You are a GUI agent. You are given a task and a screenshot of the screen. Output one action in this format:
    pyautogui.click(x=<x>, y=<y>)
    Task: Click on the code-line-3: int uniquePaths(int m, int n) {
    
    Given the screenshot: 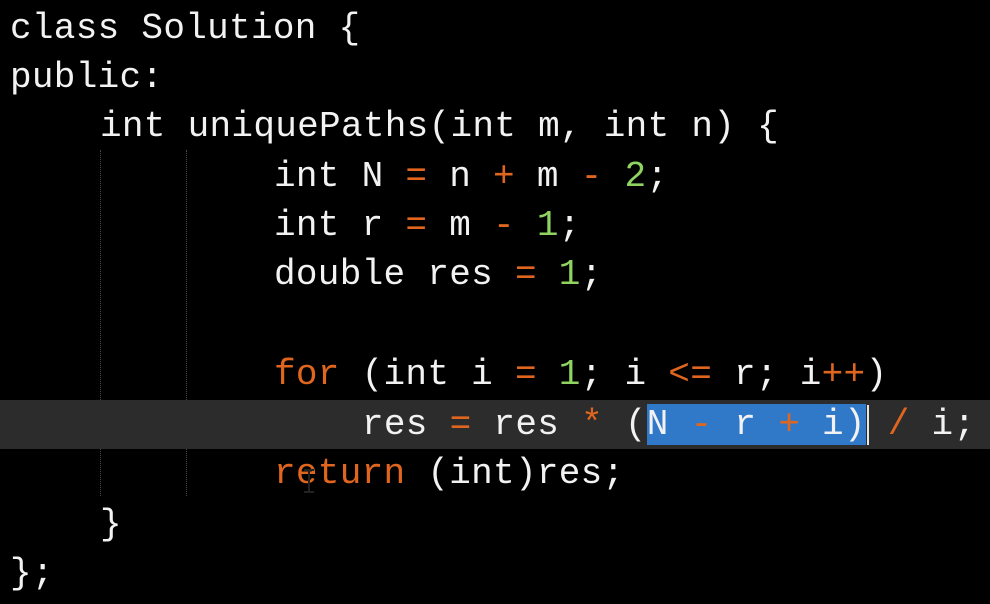 What is the action you would take?
    pyautogui.click(x=495, y=126)
    